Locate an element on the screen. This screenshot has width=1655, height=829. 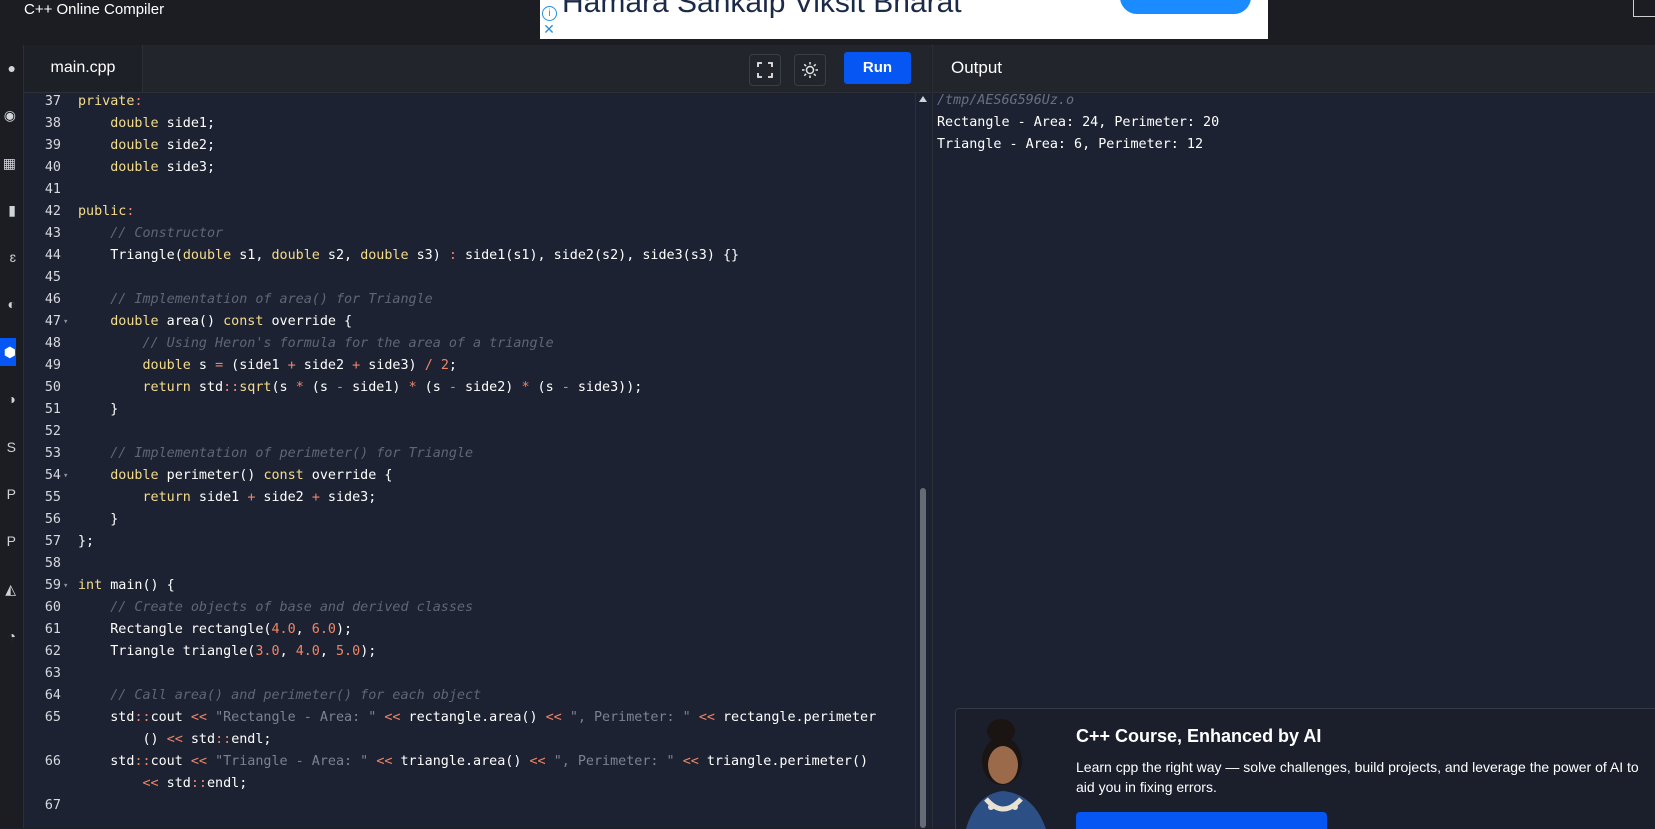
line-number: 39 is located at coordinates (52, 145).